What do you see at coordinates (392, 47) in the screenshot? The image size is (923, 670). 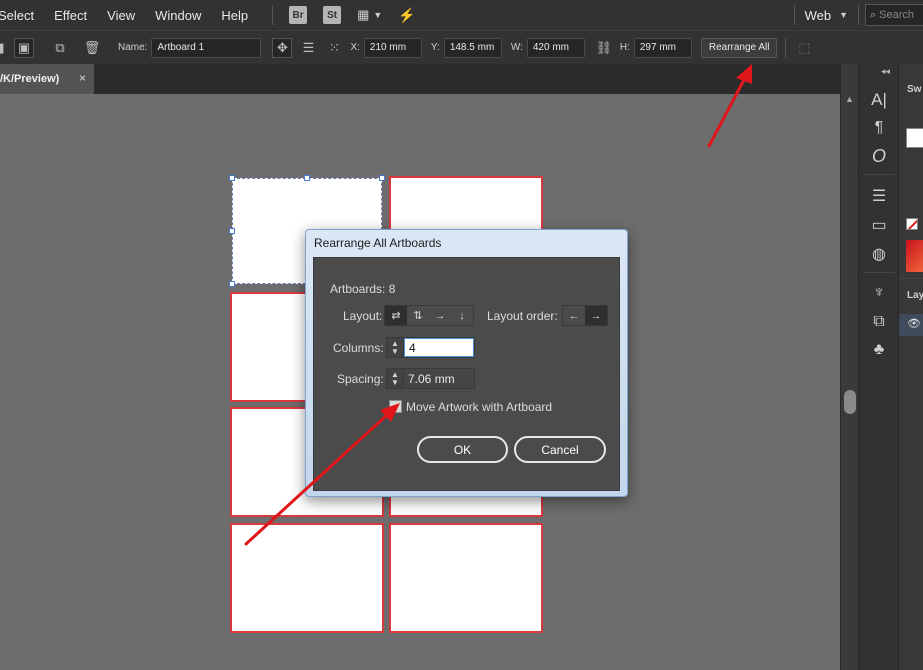 I see `x-field: 210 mm` at bounding box center [392, 47].